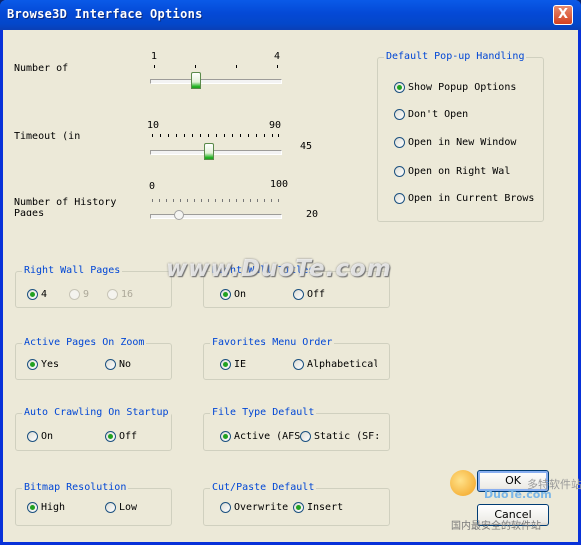  I want to click on window-title: Browse3D Interface Options, so click(105, 14).